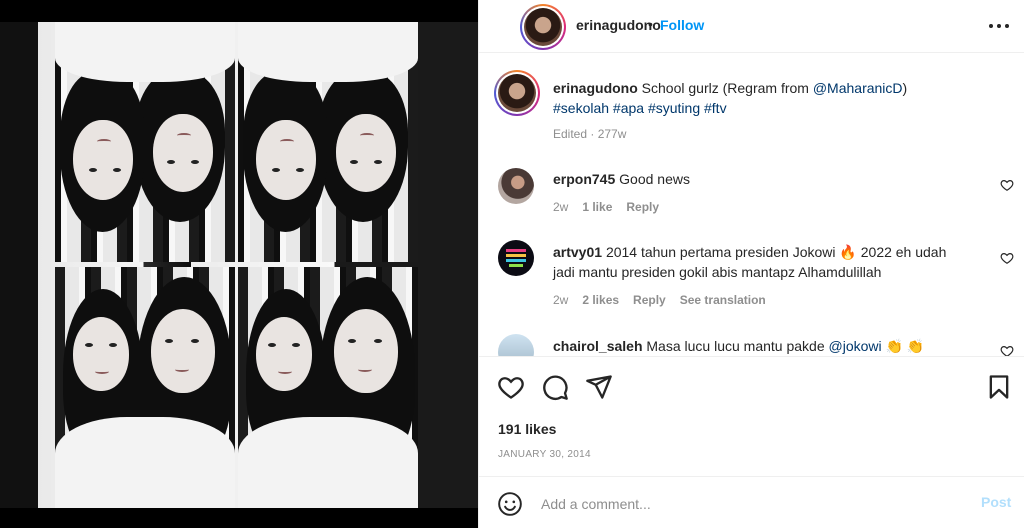 Image resolution: width=1024 pixels, height=528 pixels. Describe the element at coordinates (328, 142) in the screenshot. I see `photo-quad-top-right` at that location.